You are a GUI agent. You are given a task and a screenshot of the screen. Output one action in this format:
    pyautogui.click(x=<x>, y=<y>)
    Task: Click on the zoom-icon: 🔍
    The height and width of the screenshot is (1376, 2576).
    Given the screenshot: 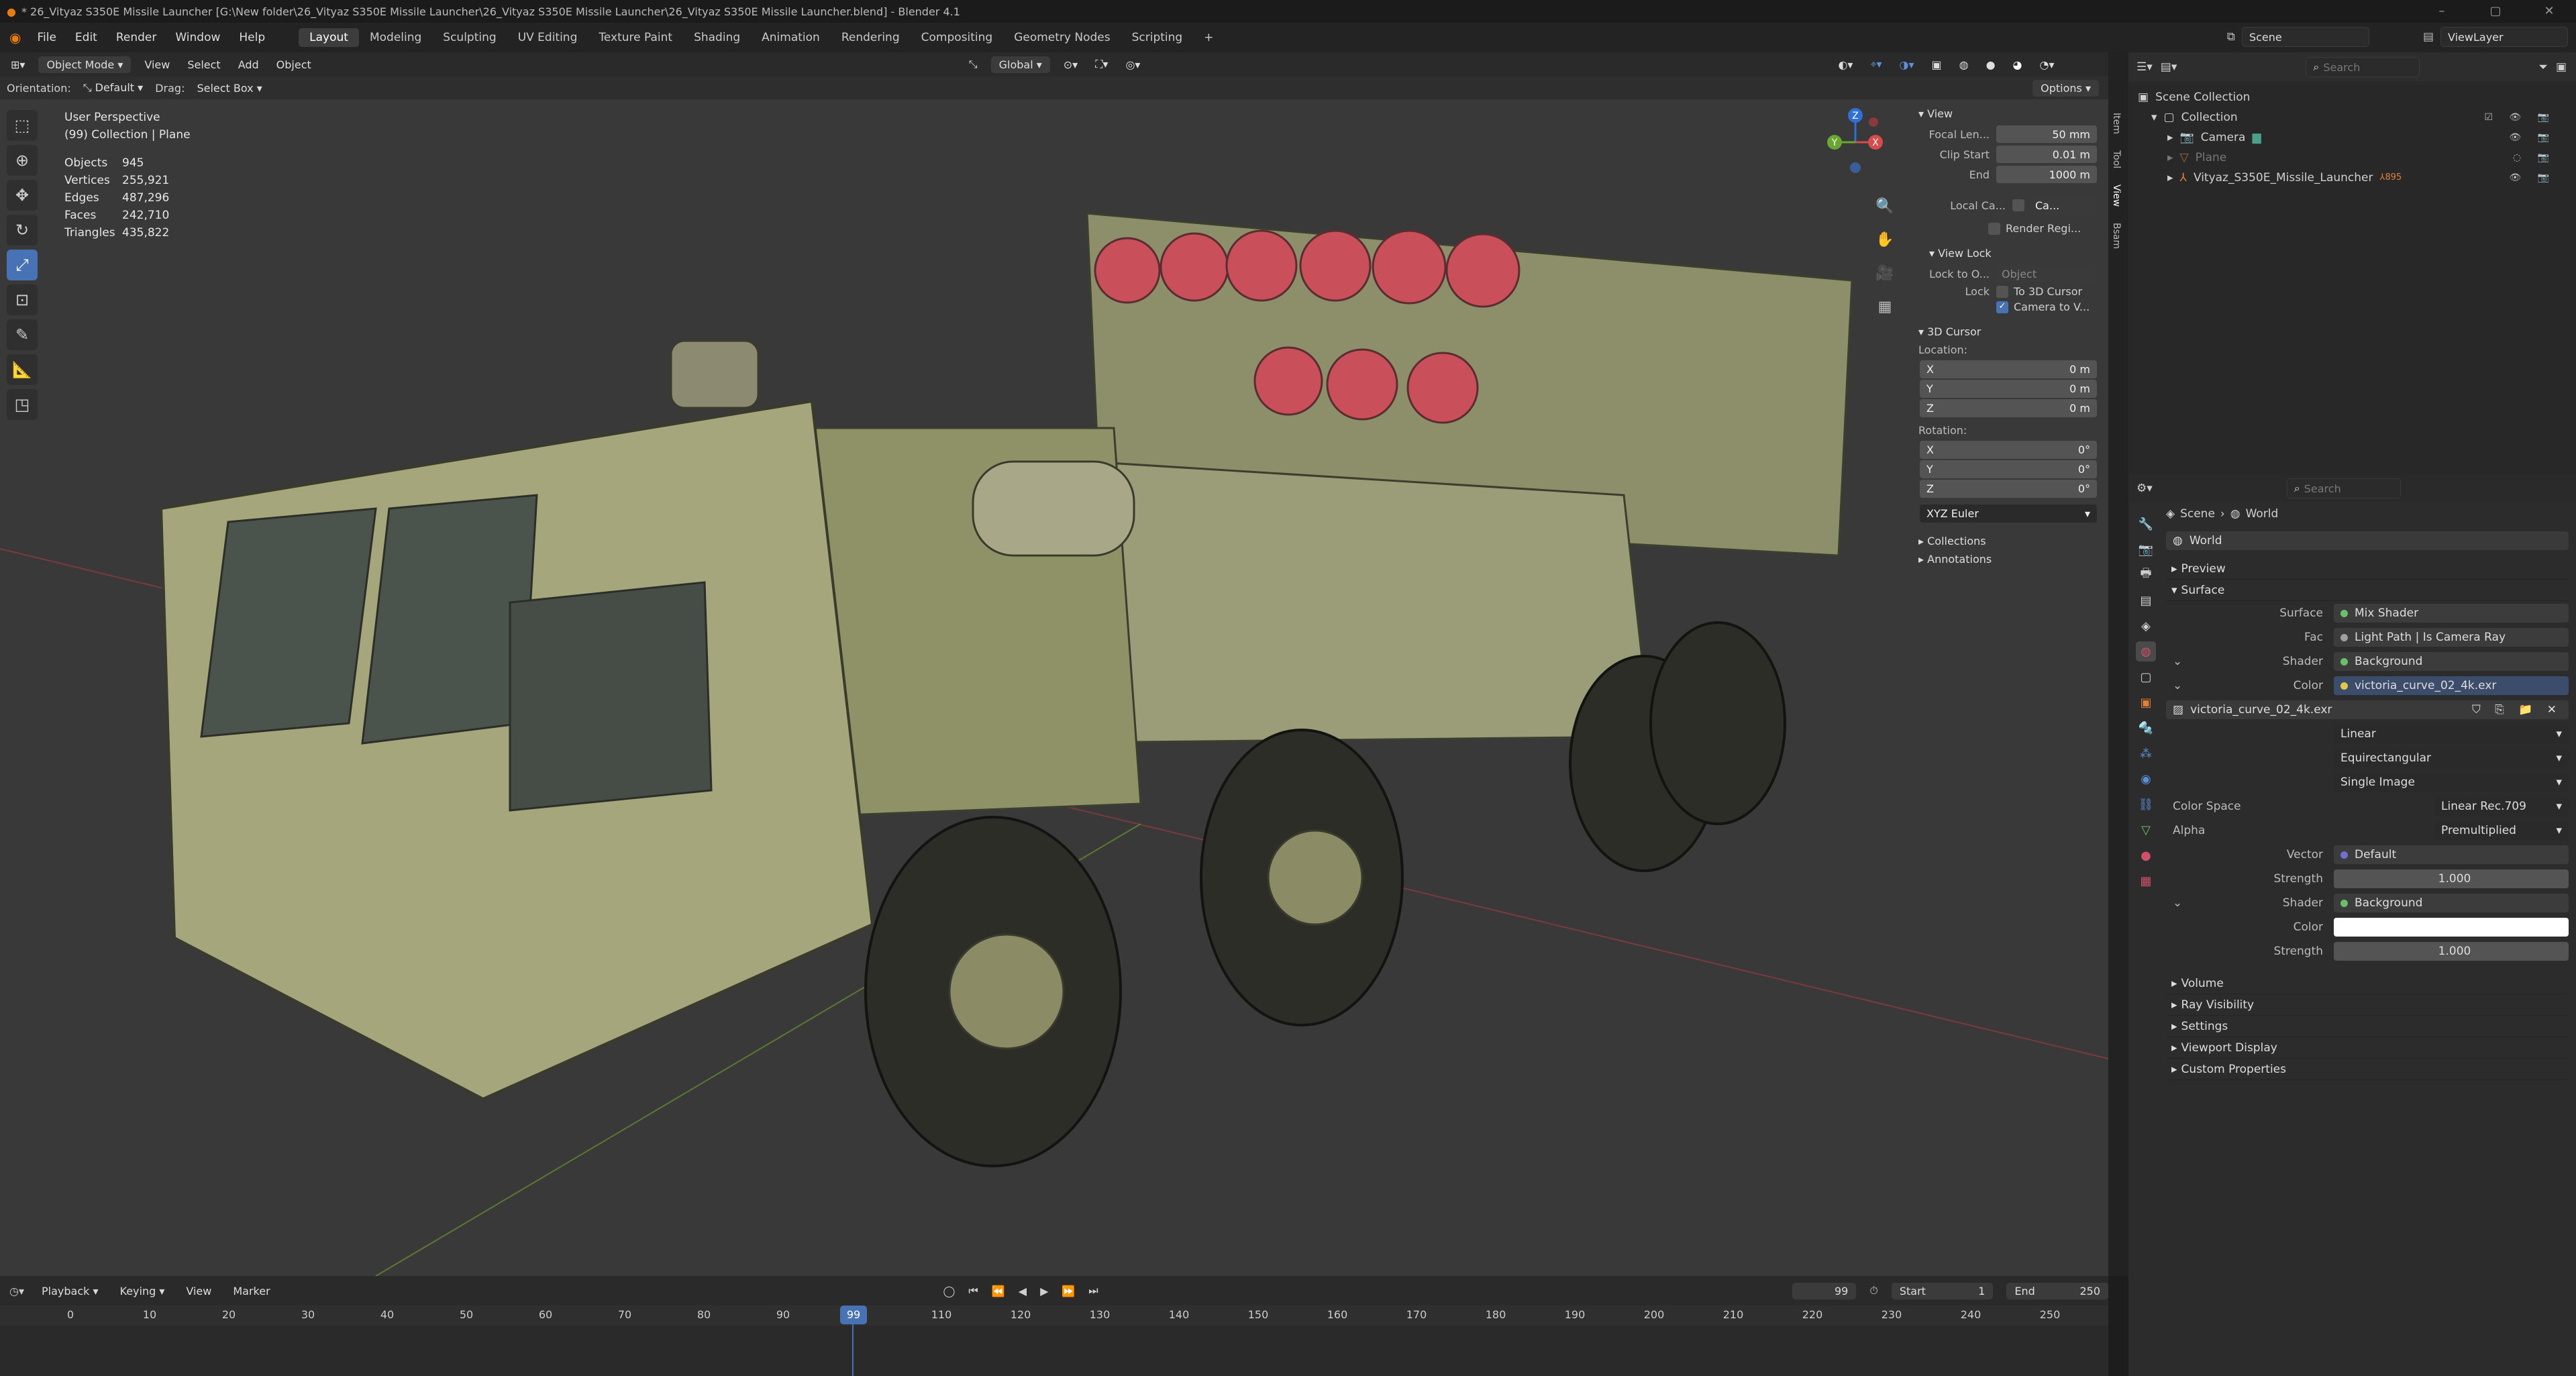 What is the action you would take?
    pyautogui.click(x=1885, y=206)
    